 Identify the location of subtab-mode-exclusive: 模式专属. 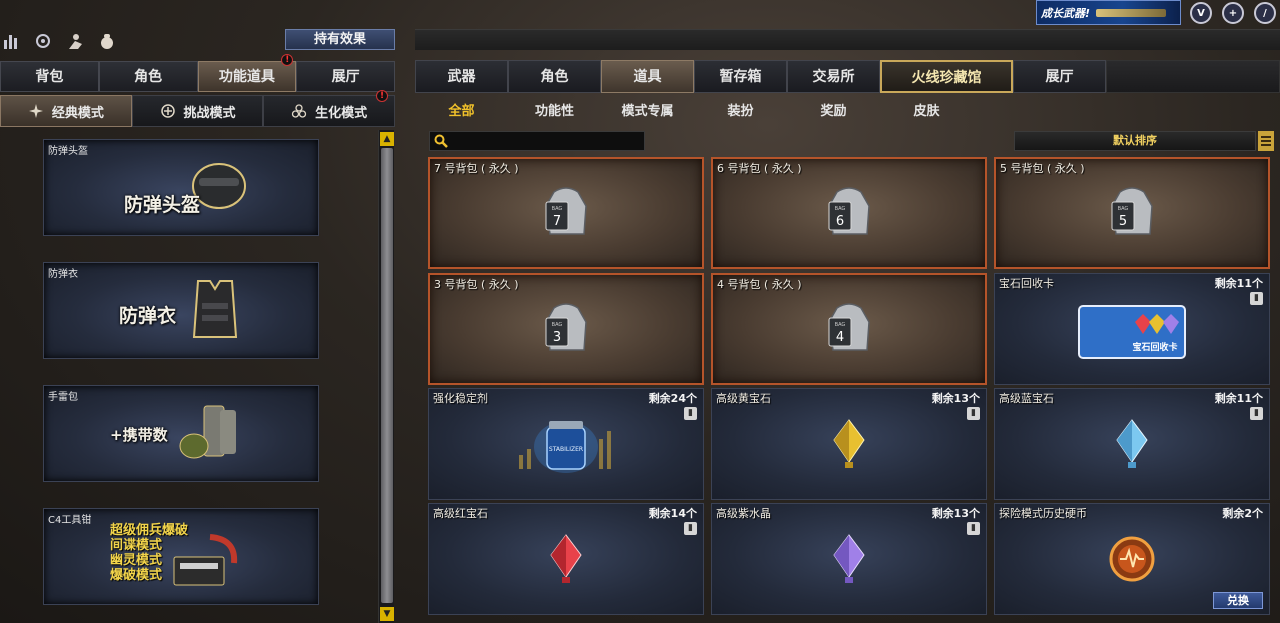
(647, 109).